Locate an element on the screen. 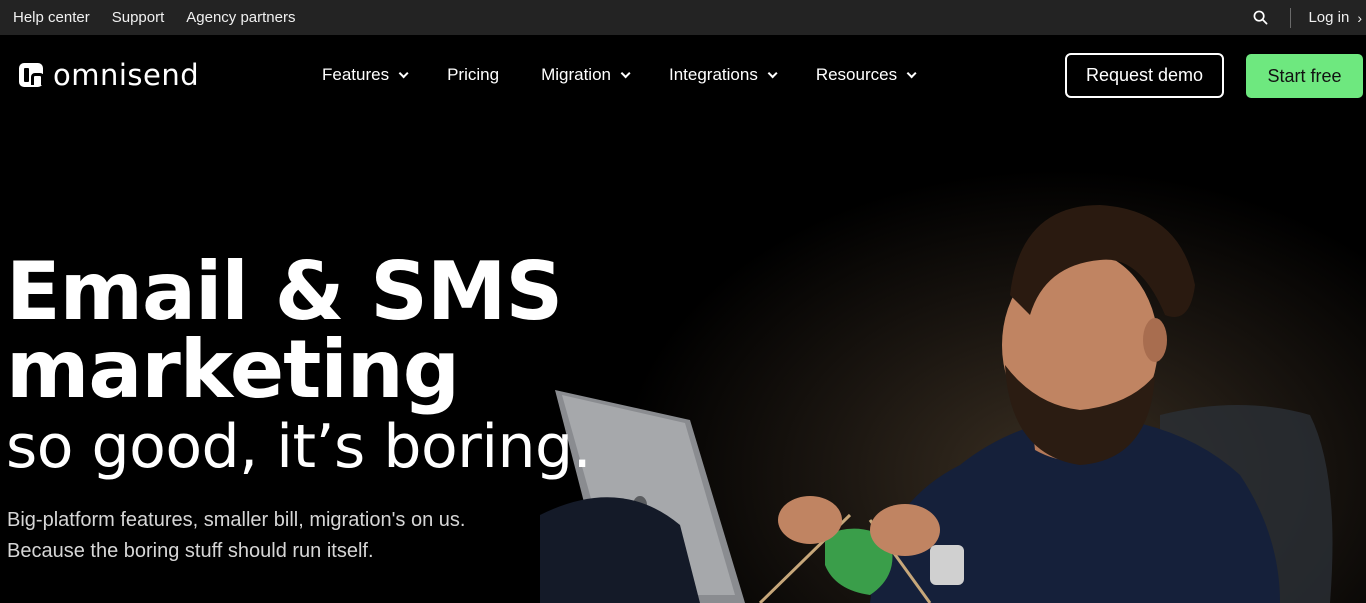 This screenshot has width=1366, height=603. nav-item-migration: Migration is located at coordinates (586, 75).